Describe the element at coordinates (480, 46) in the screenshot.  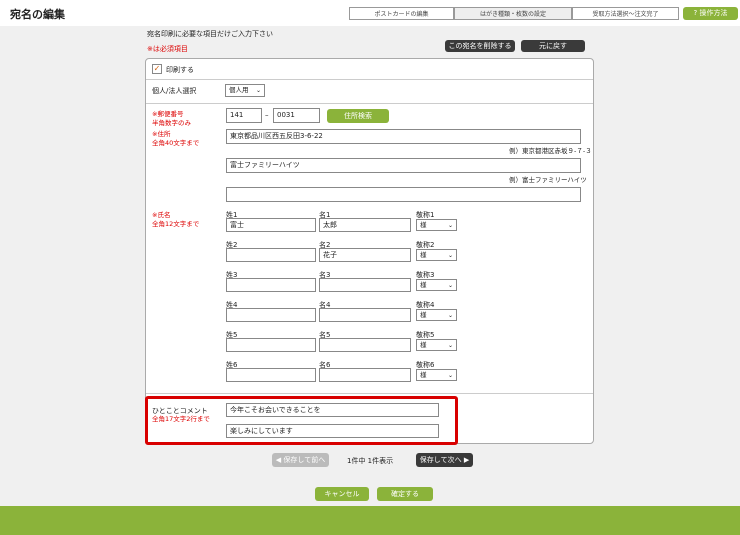
I see `delete-address-button: この宛名を削除する` at that location.